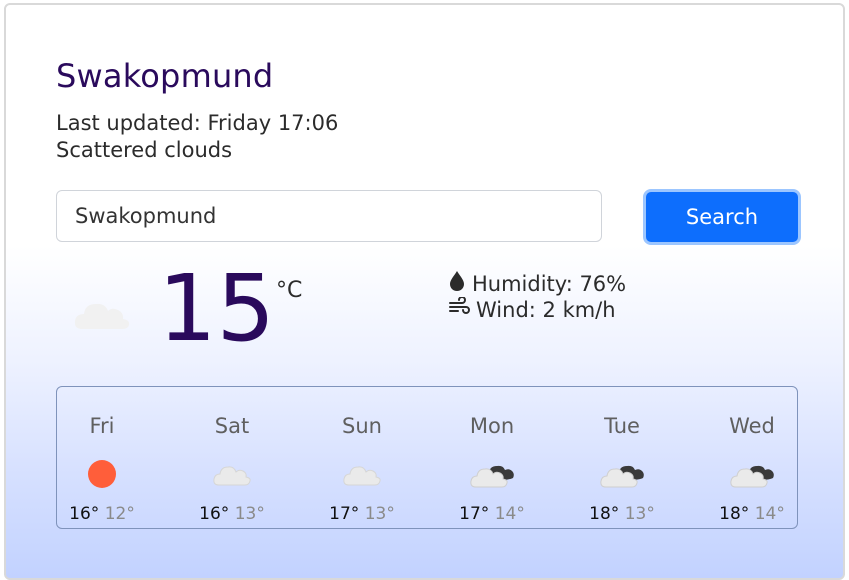  I want to click on forecast-day: Mon 17° 14°, so click(492, 457).